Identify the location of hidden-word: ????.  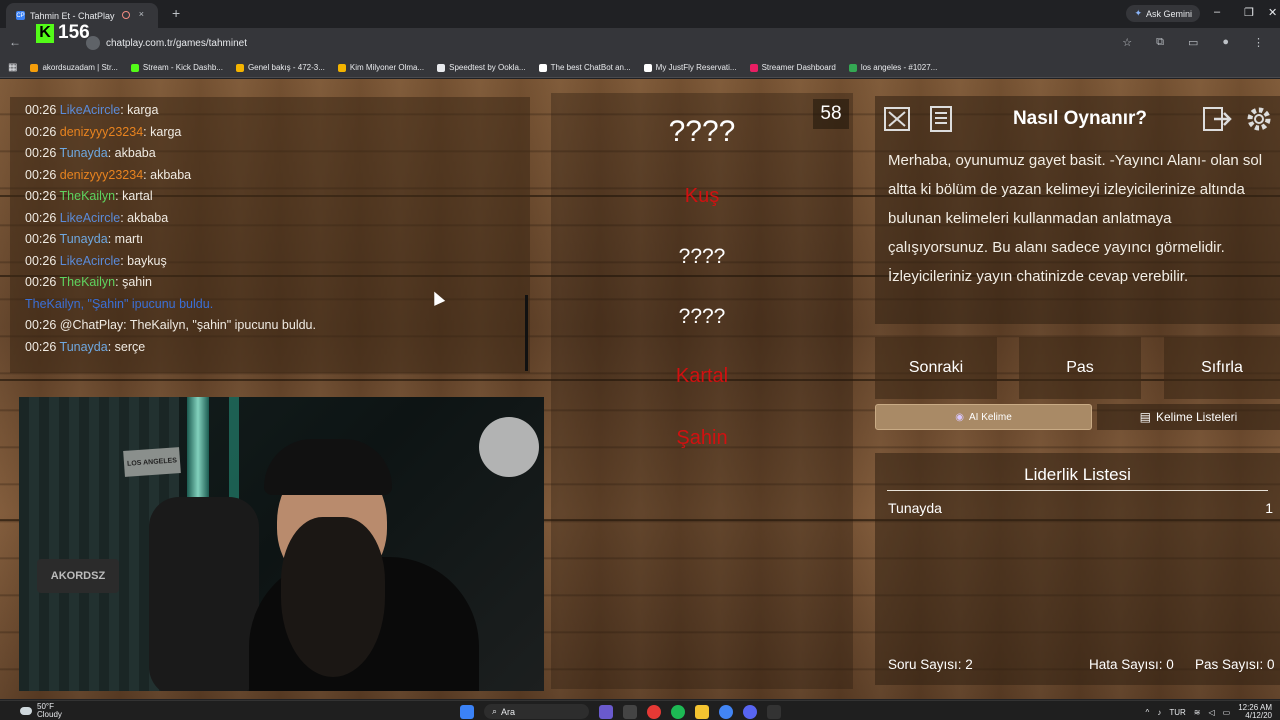
(702, 316).